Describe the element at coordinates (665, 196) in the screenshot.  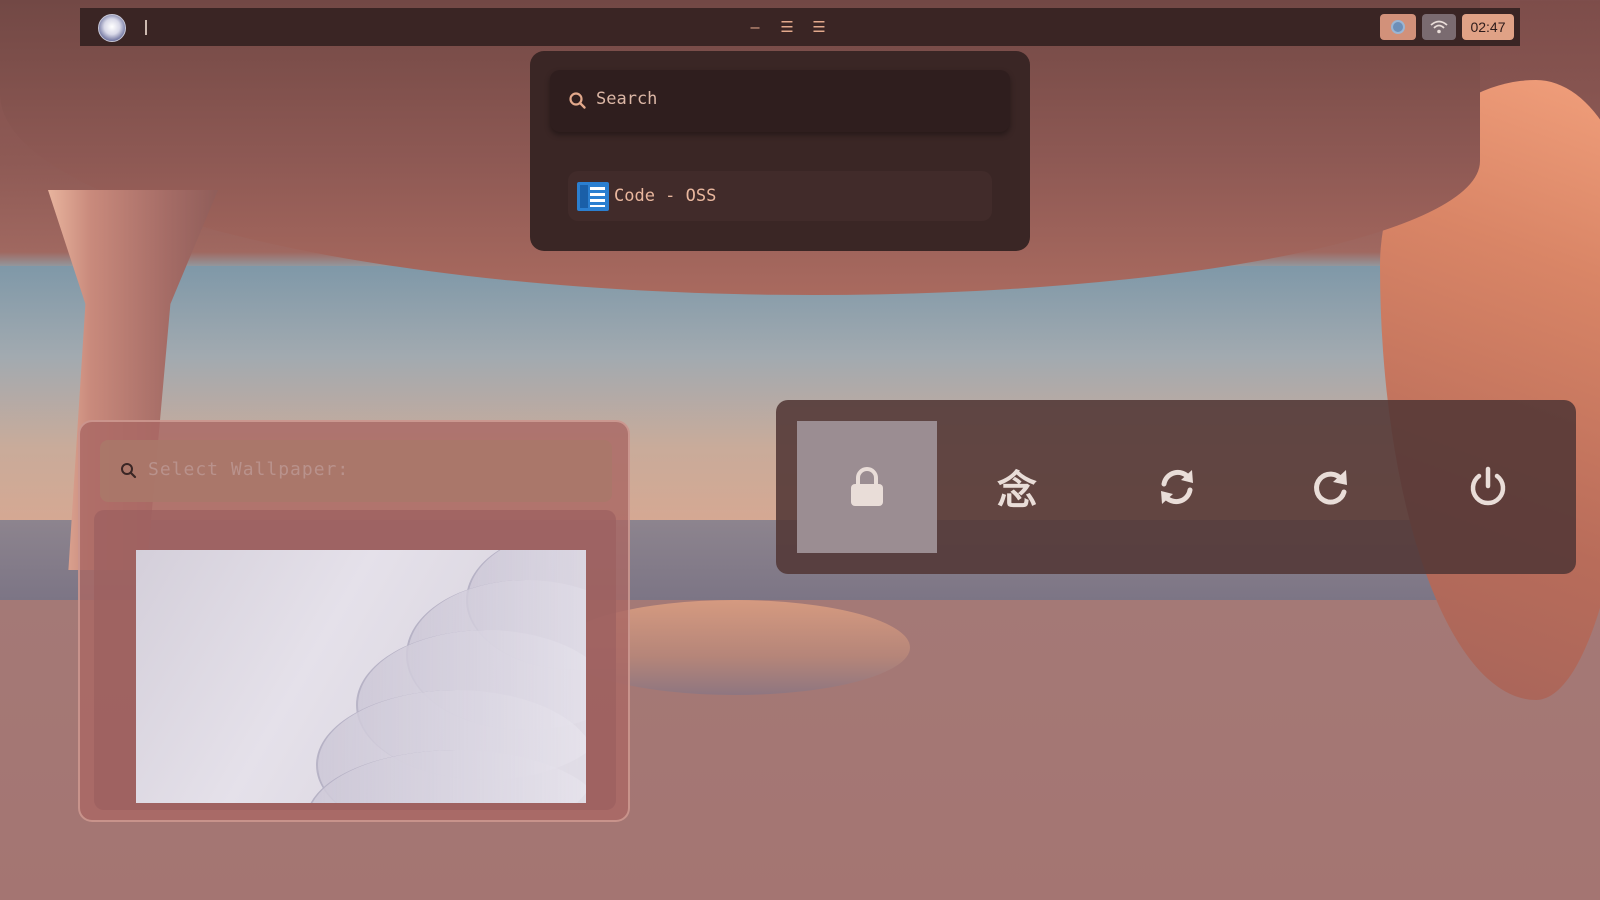
I see `launcher-result-label: Code - OSS` at that location.